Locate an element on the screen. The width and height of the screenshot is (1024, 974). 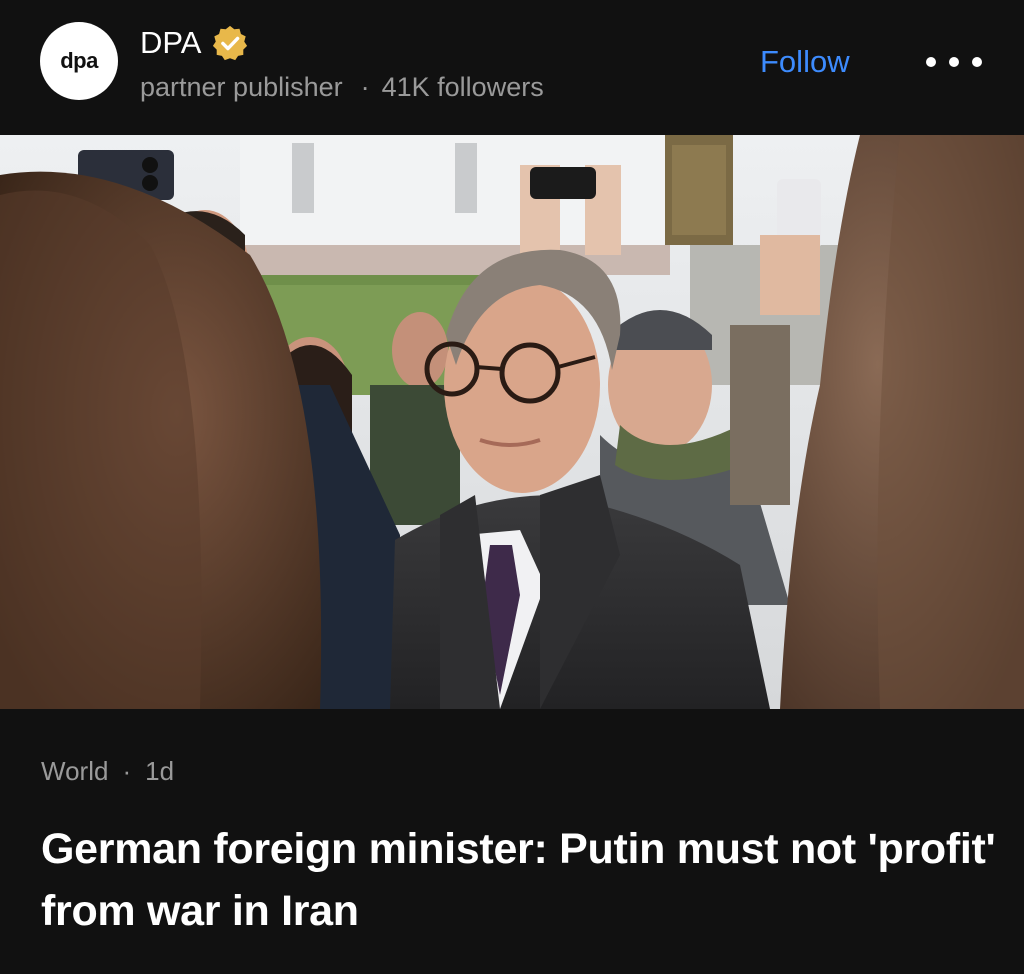
publisher-type: partner publisher is located at coordinates (241, 87).